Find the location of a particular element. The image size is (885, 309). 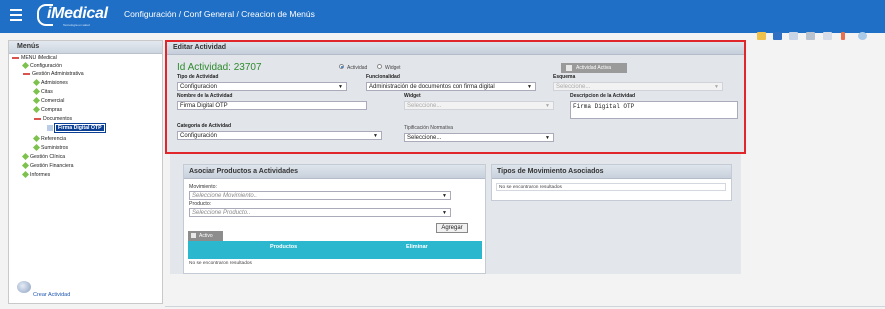

tipo-actividad-select: Configuracion ▼ is located at coordinates (262, 86).